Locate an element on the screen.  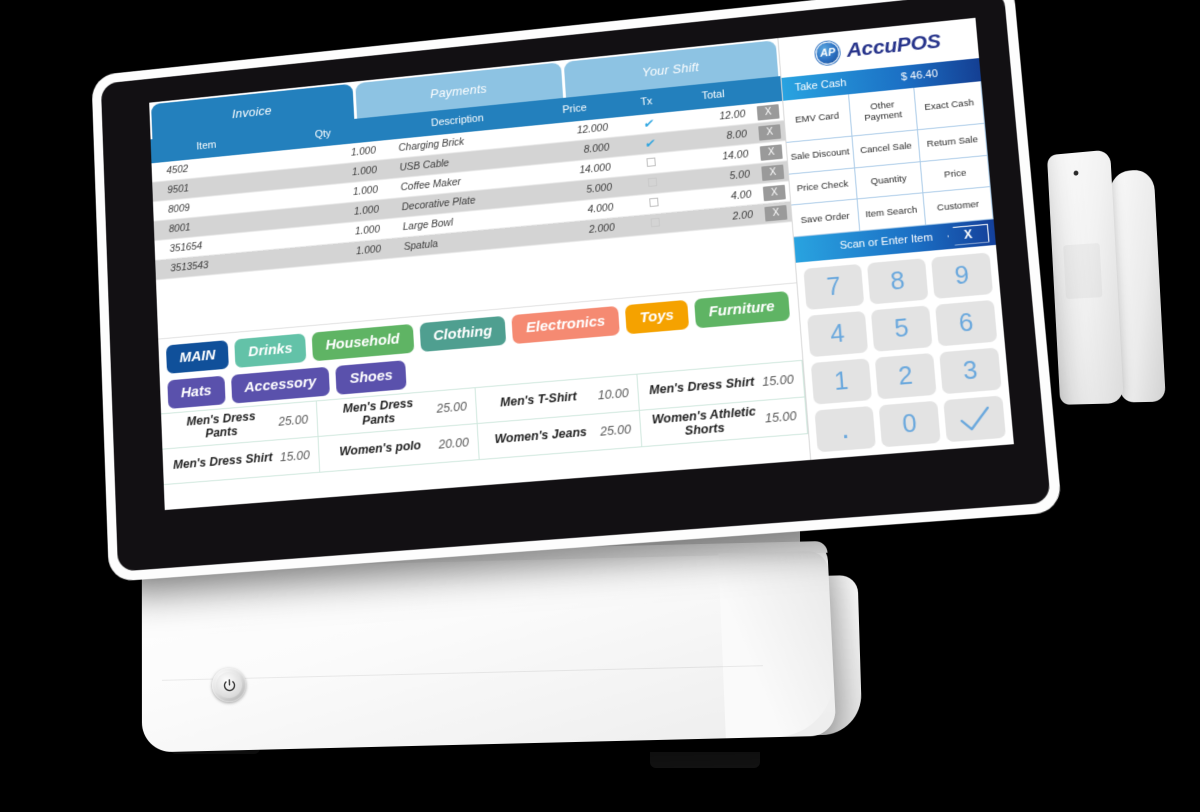
function-button-emv-card: EMV Card is located at coordinates (818, 118).